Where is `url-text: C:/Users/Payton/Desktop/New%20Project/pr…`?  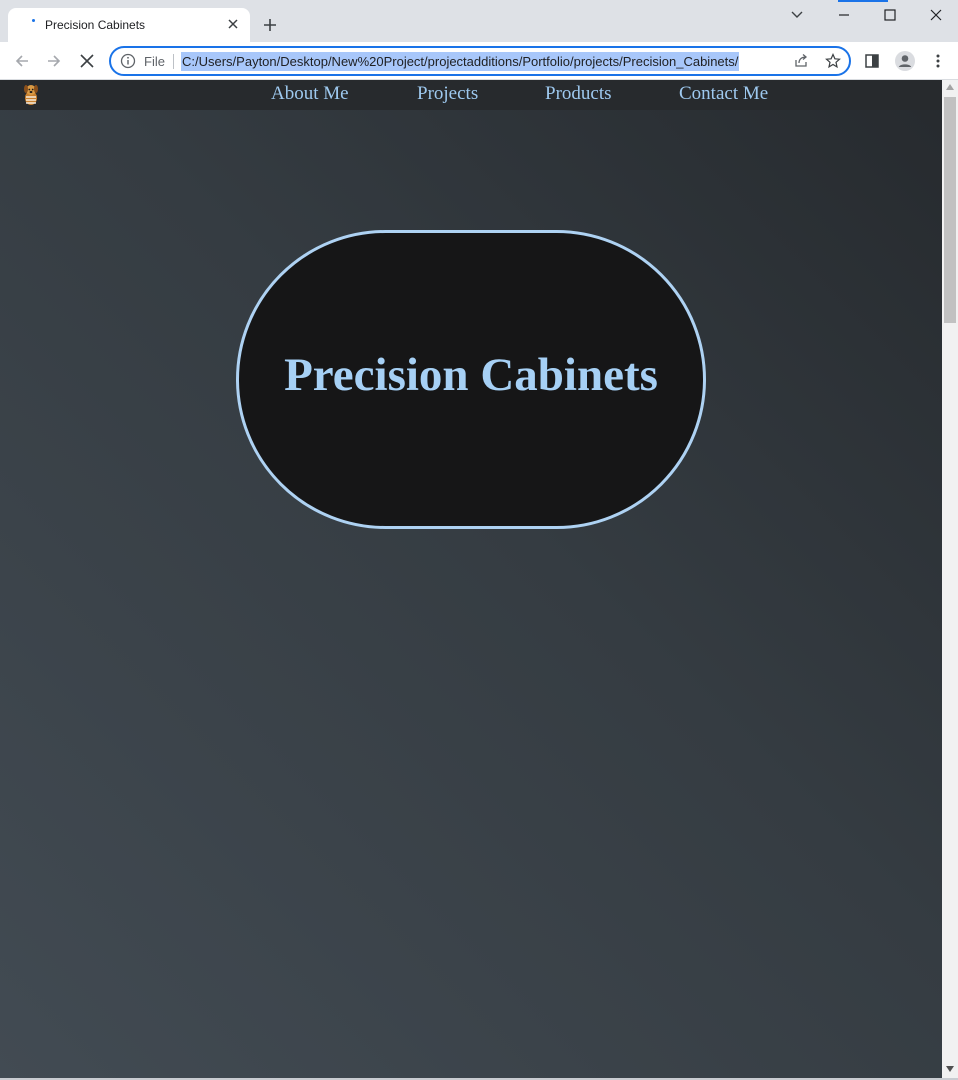 url-text: C:/Users/Payton/Desktop/New%20Project/pr… is located at coordinates (460, 61).